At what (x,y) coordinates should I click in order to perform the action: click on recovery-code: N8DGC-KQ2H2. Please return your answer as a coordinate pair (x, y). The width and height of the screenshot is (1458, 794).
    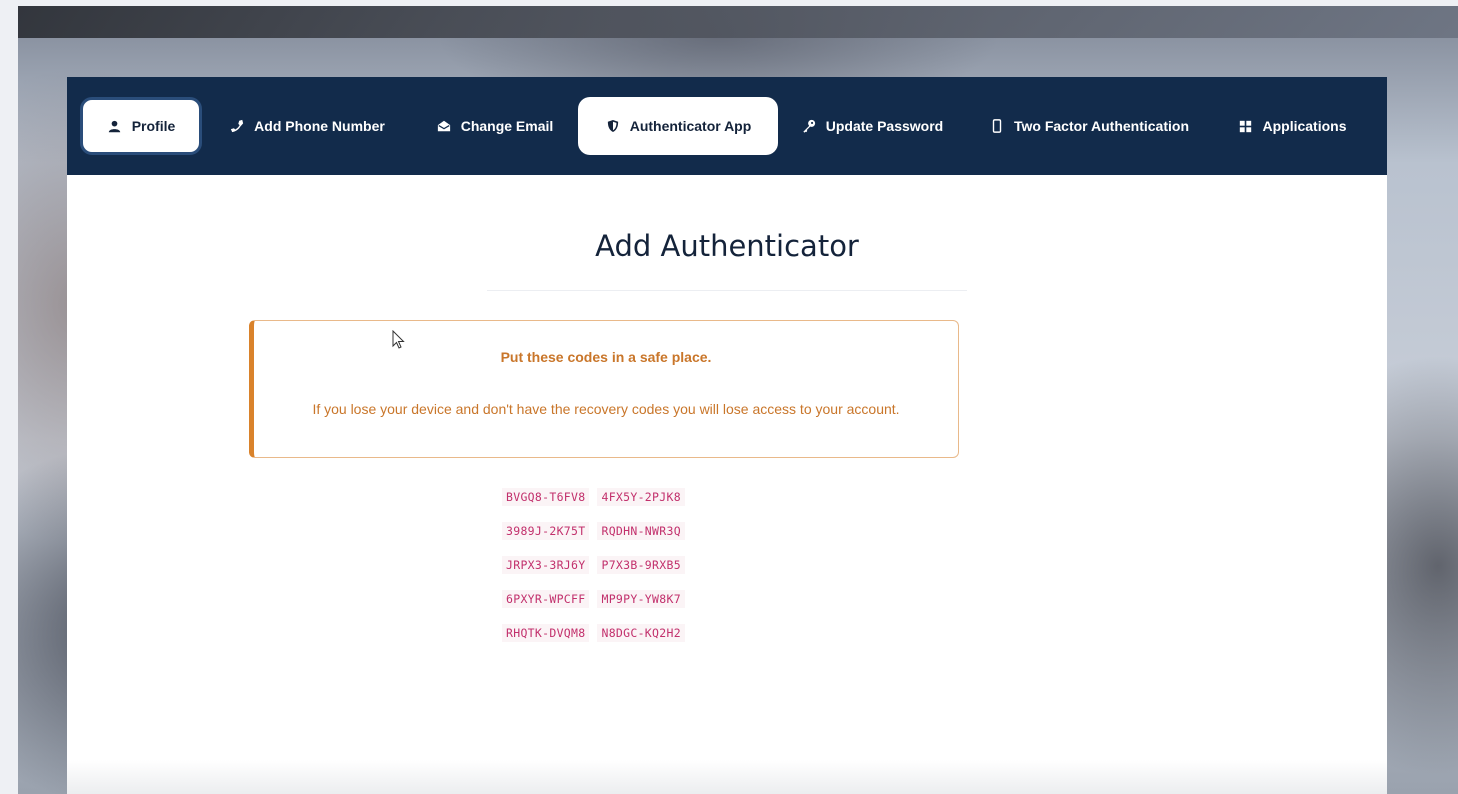
    Looking at the image, I should click on (641, 633).